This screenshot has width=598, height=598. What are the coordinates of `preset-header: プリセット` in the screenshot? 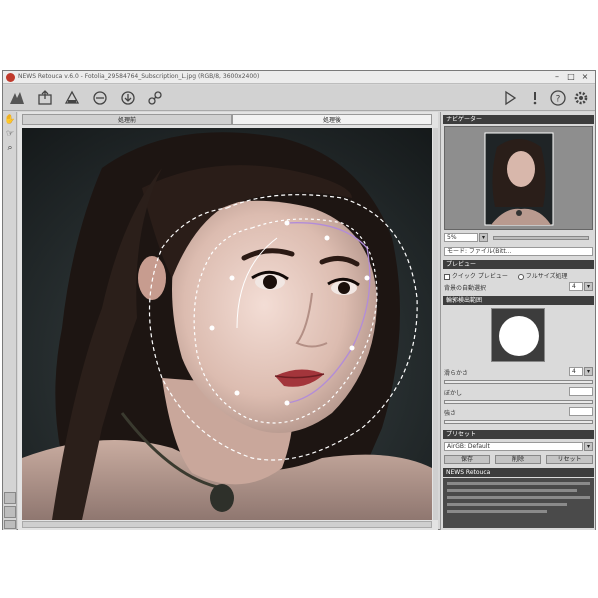 It's located at (518, 434).